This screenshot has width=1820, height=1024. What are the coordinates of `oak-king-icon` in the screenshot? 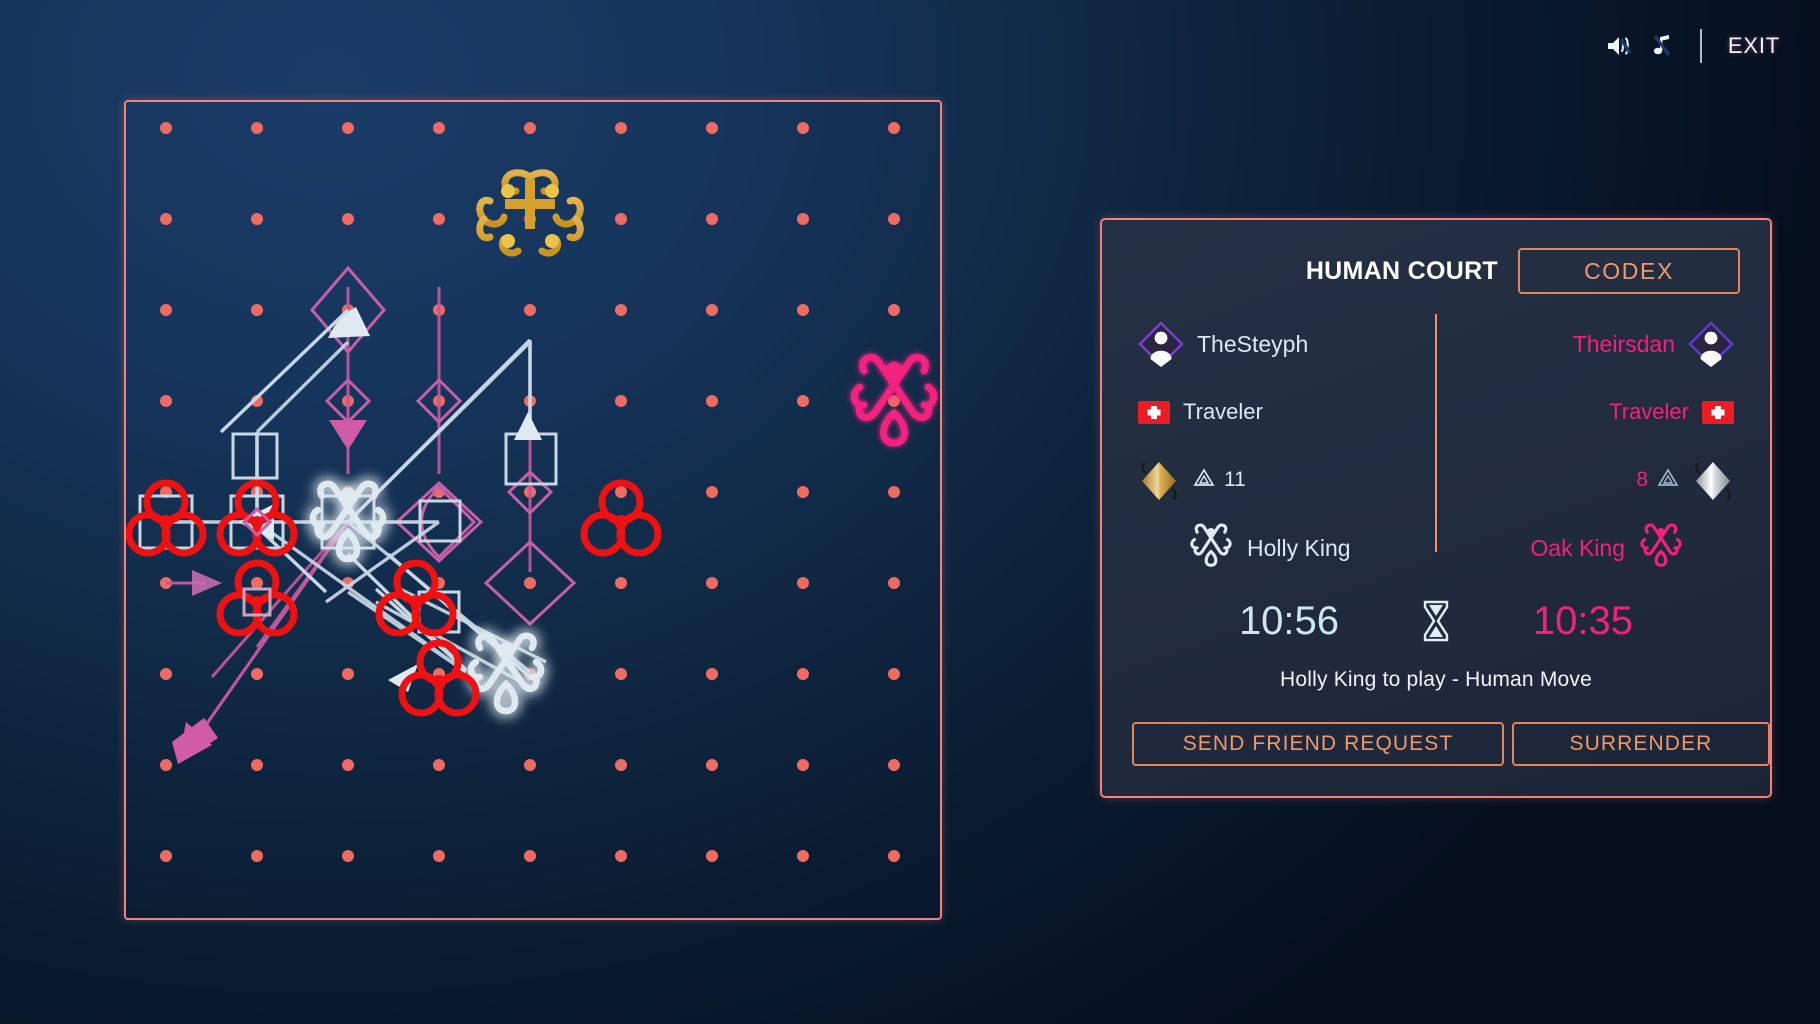 It's located at (1661, 548).